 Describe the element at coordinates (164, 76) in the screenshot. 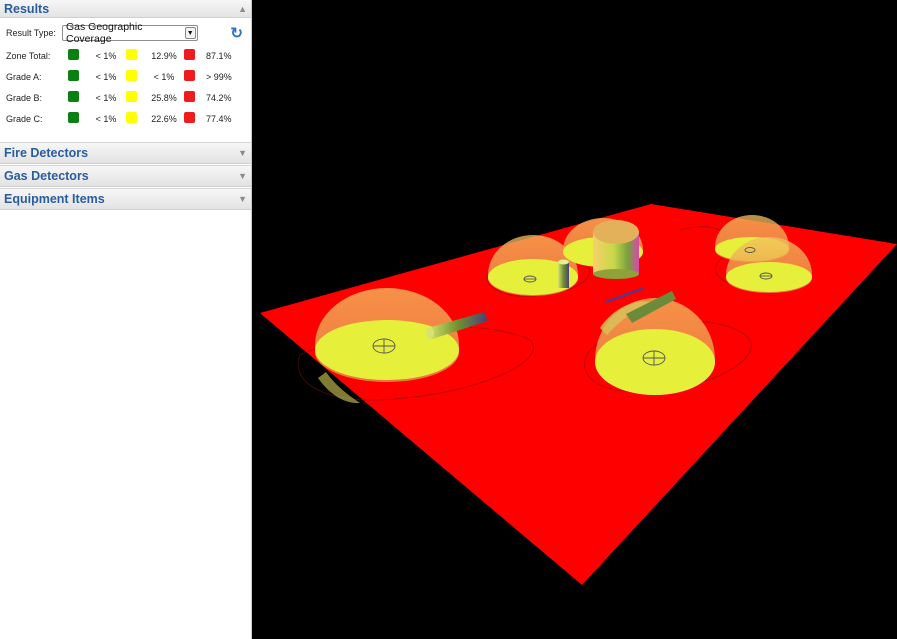

I see `yellow-value: < 1%` at that location.